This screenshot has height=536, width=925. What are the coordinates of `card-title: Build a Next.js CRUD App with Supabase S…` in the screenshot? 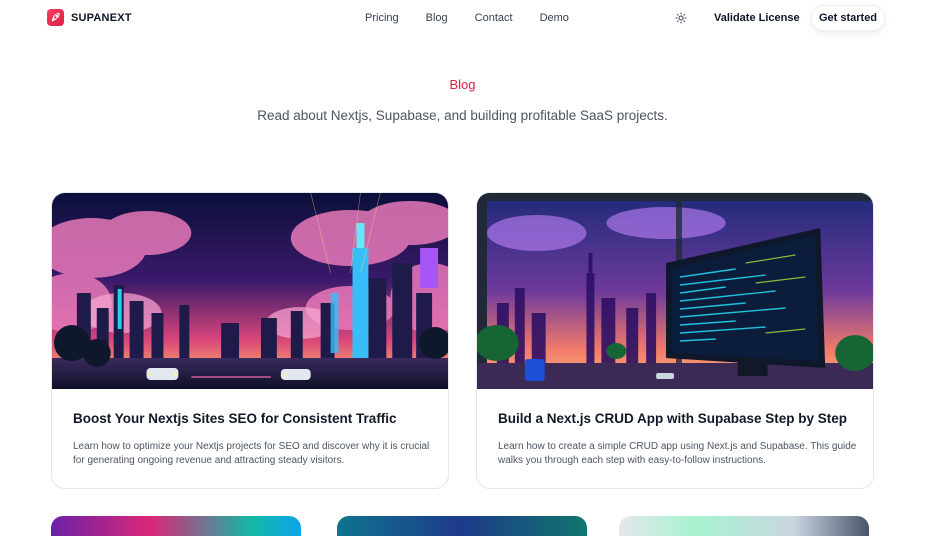 It's located at (673, 418).